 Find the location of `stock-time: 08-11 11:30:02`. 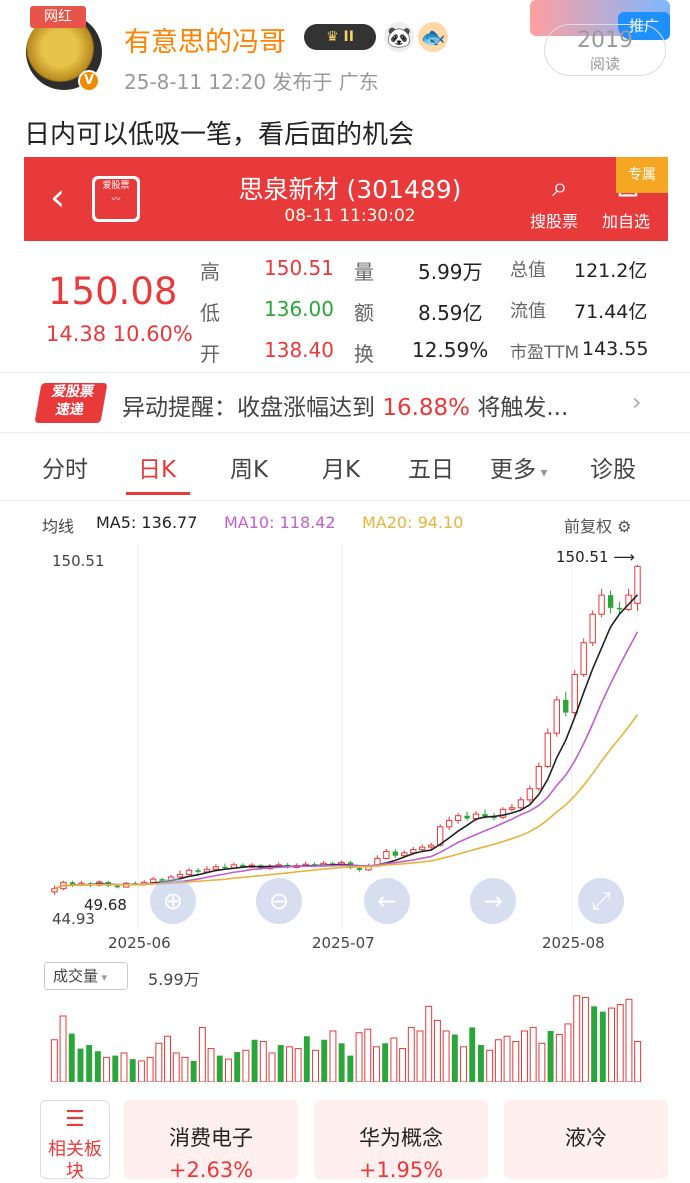

stock-time: 08-11 11:30:02 is located at coordinates (350, 216).